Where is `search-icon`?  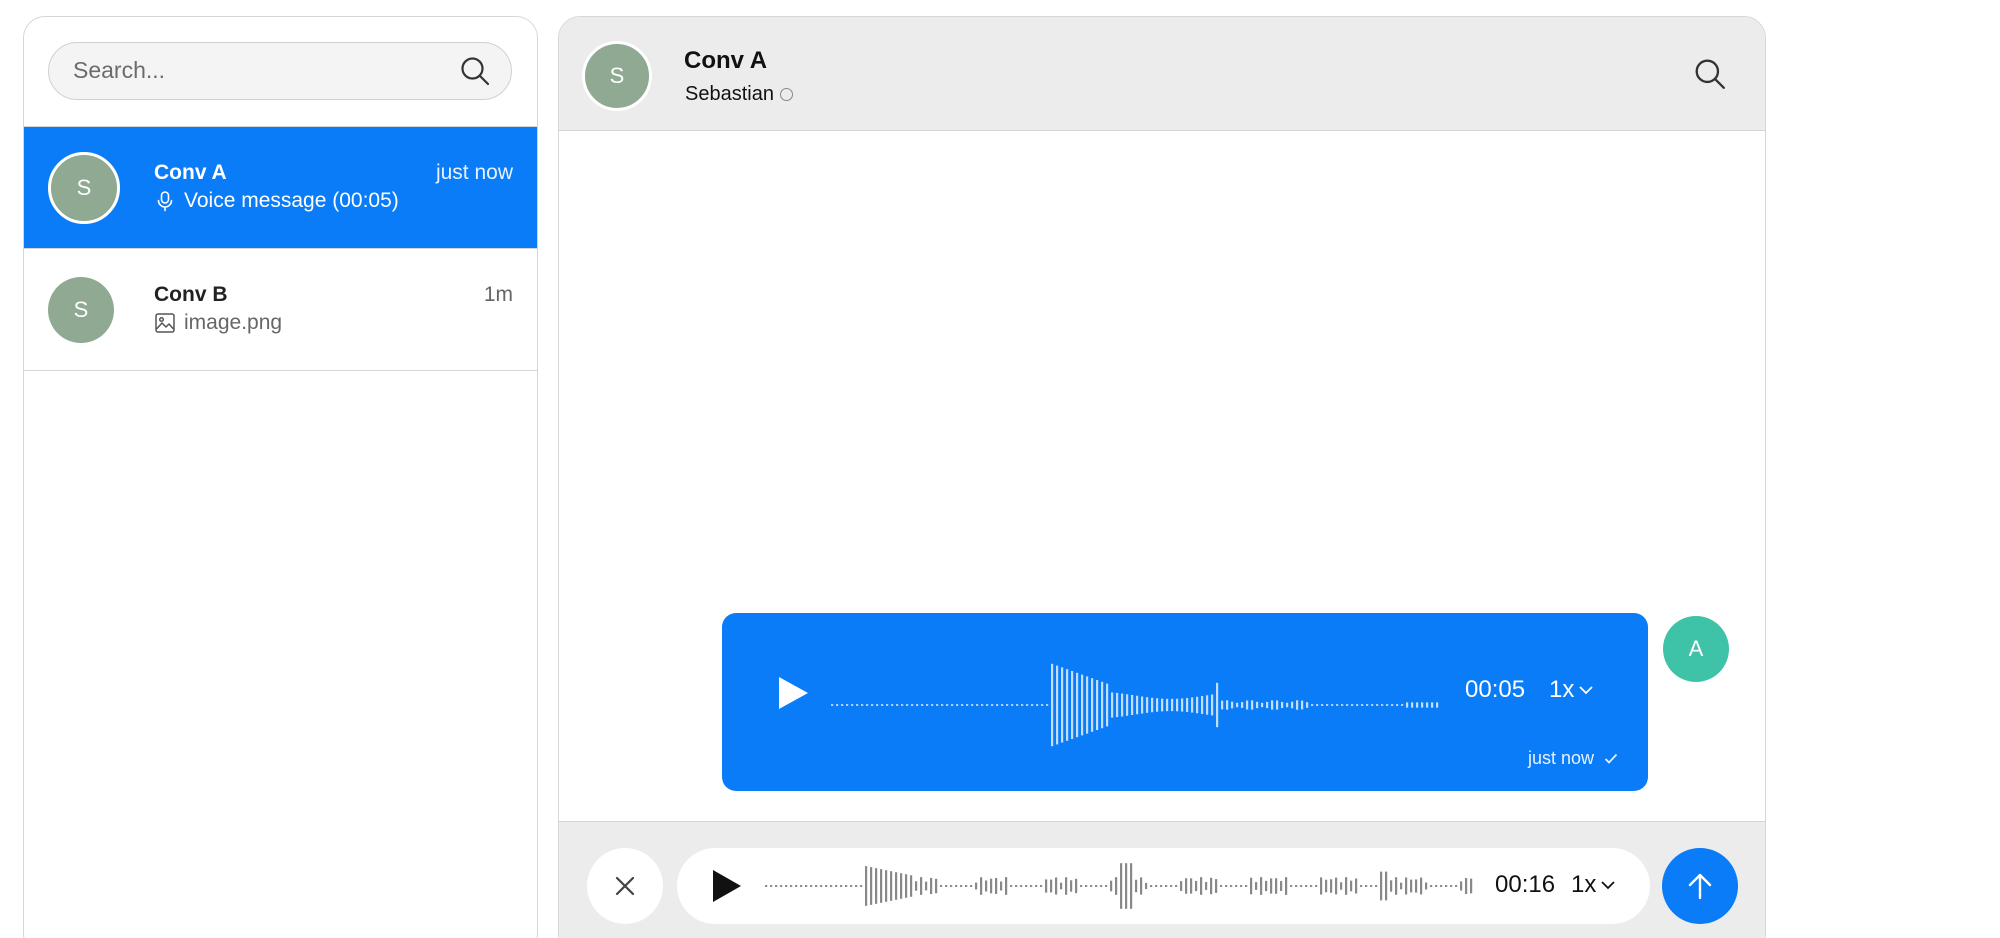 search-icon is located at coordinates (475, 71).